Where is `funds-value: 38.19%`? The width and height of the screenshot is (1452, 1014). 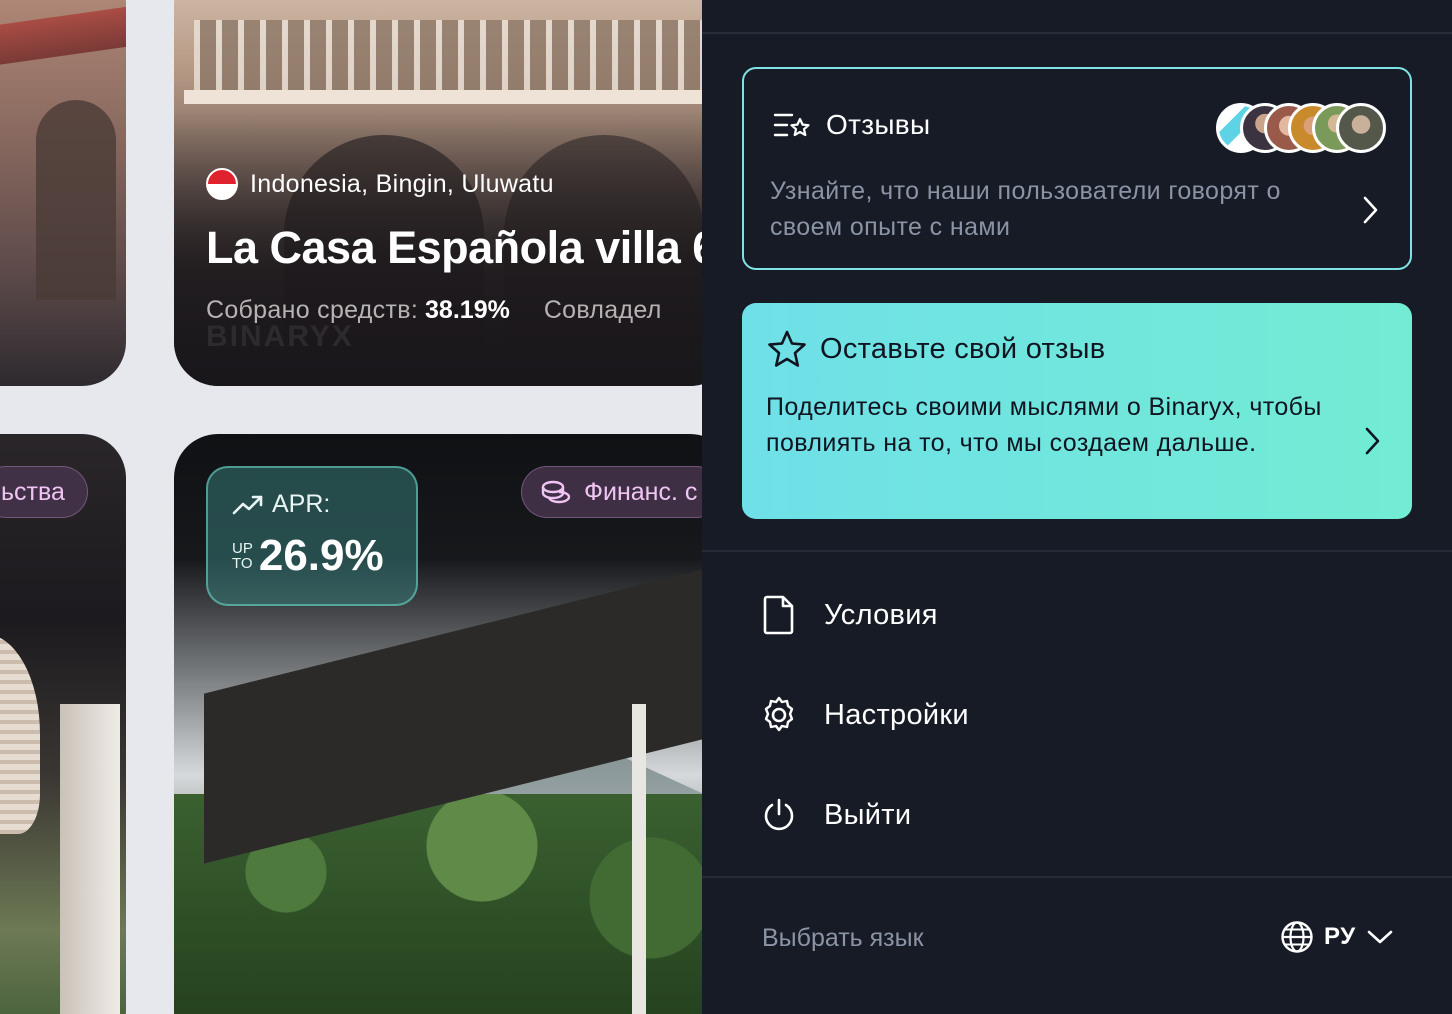
funds-value: 38.19% is located at coordinates (467, 310).